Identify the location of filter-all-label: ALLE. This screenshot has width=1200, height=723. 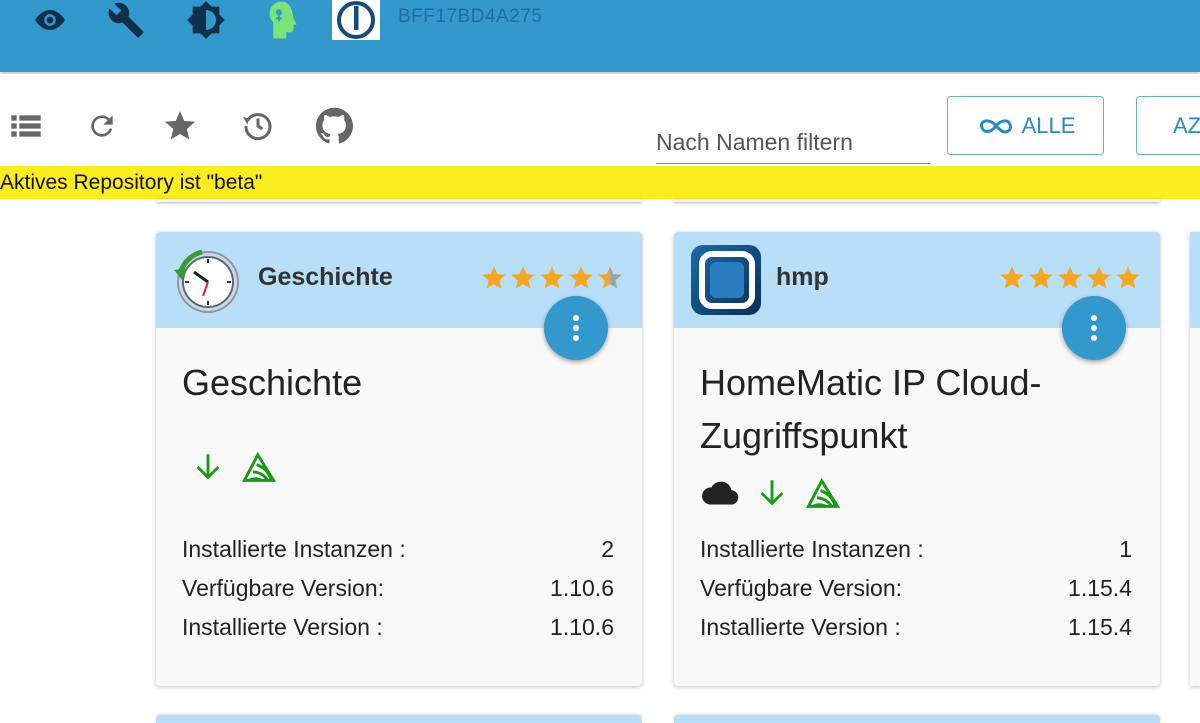
(1048, 125).